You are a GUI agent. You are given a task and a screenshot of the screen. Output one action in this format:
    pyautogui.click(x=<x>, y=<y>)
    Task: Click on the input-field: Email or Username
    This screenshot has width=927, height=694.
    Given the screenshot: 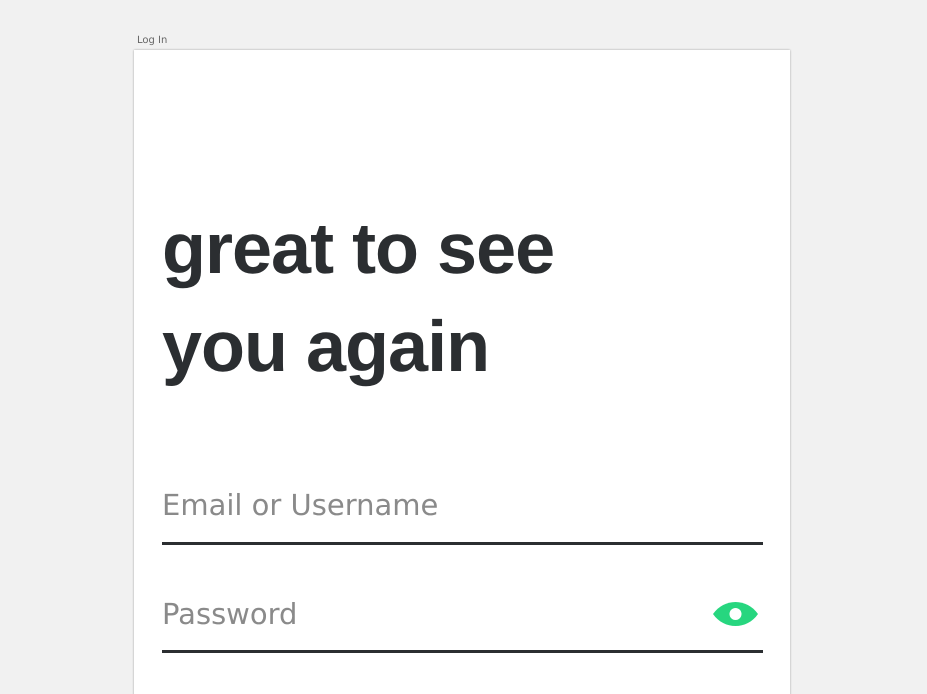 What is the action you would take?
    pyautogui.click(x=462, y=506)
    